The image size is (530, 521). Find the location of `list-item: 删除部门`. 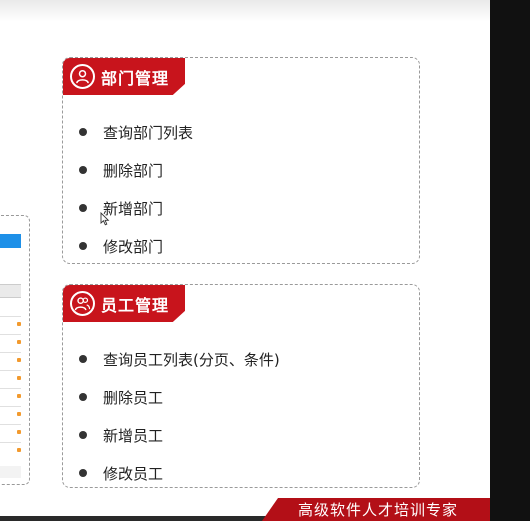

list-item: 删除部门 is located at coordinates (136, 170).